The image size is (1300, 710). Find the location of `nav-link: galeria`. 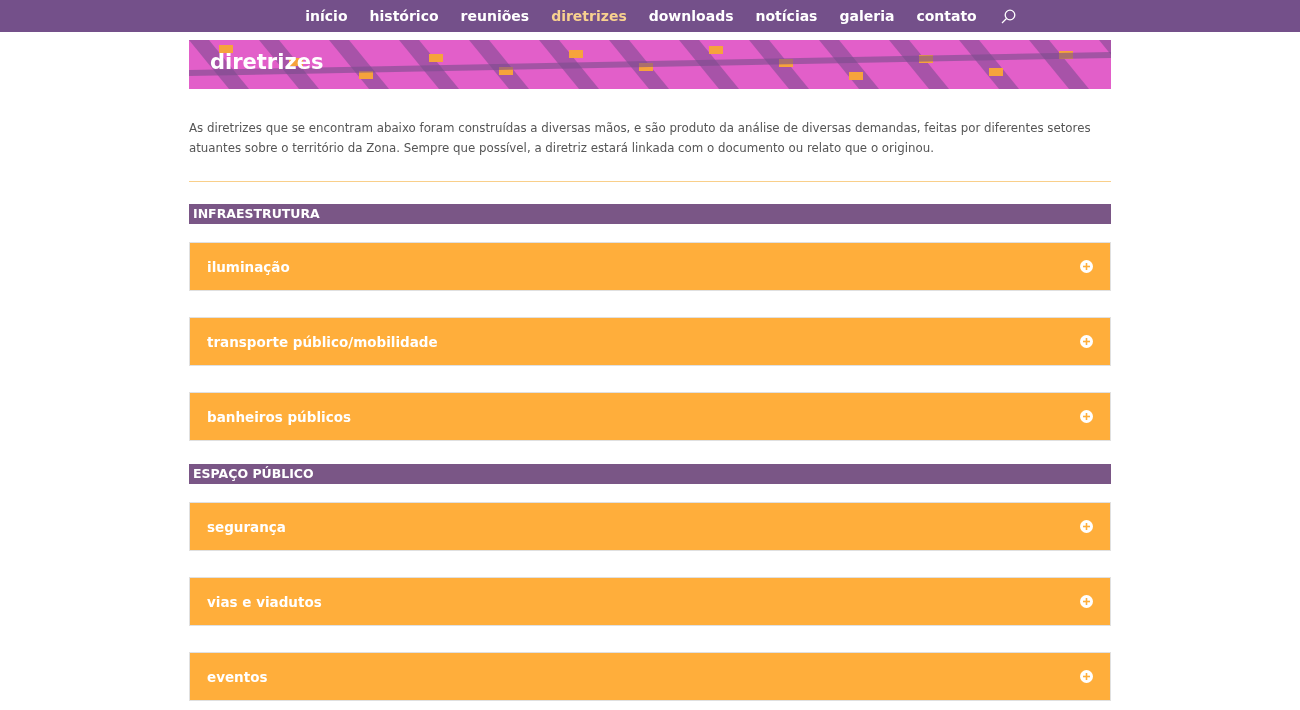

nav-link: galeria is located at coordinates (867, 16).